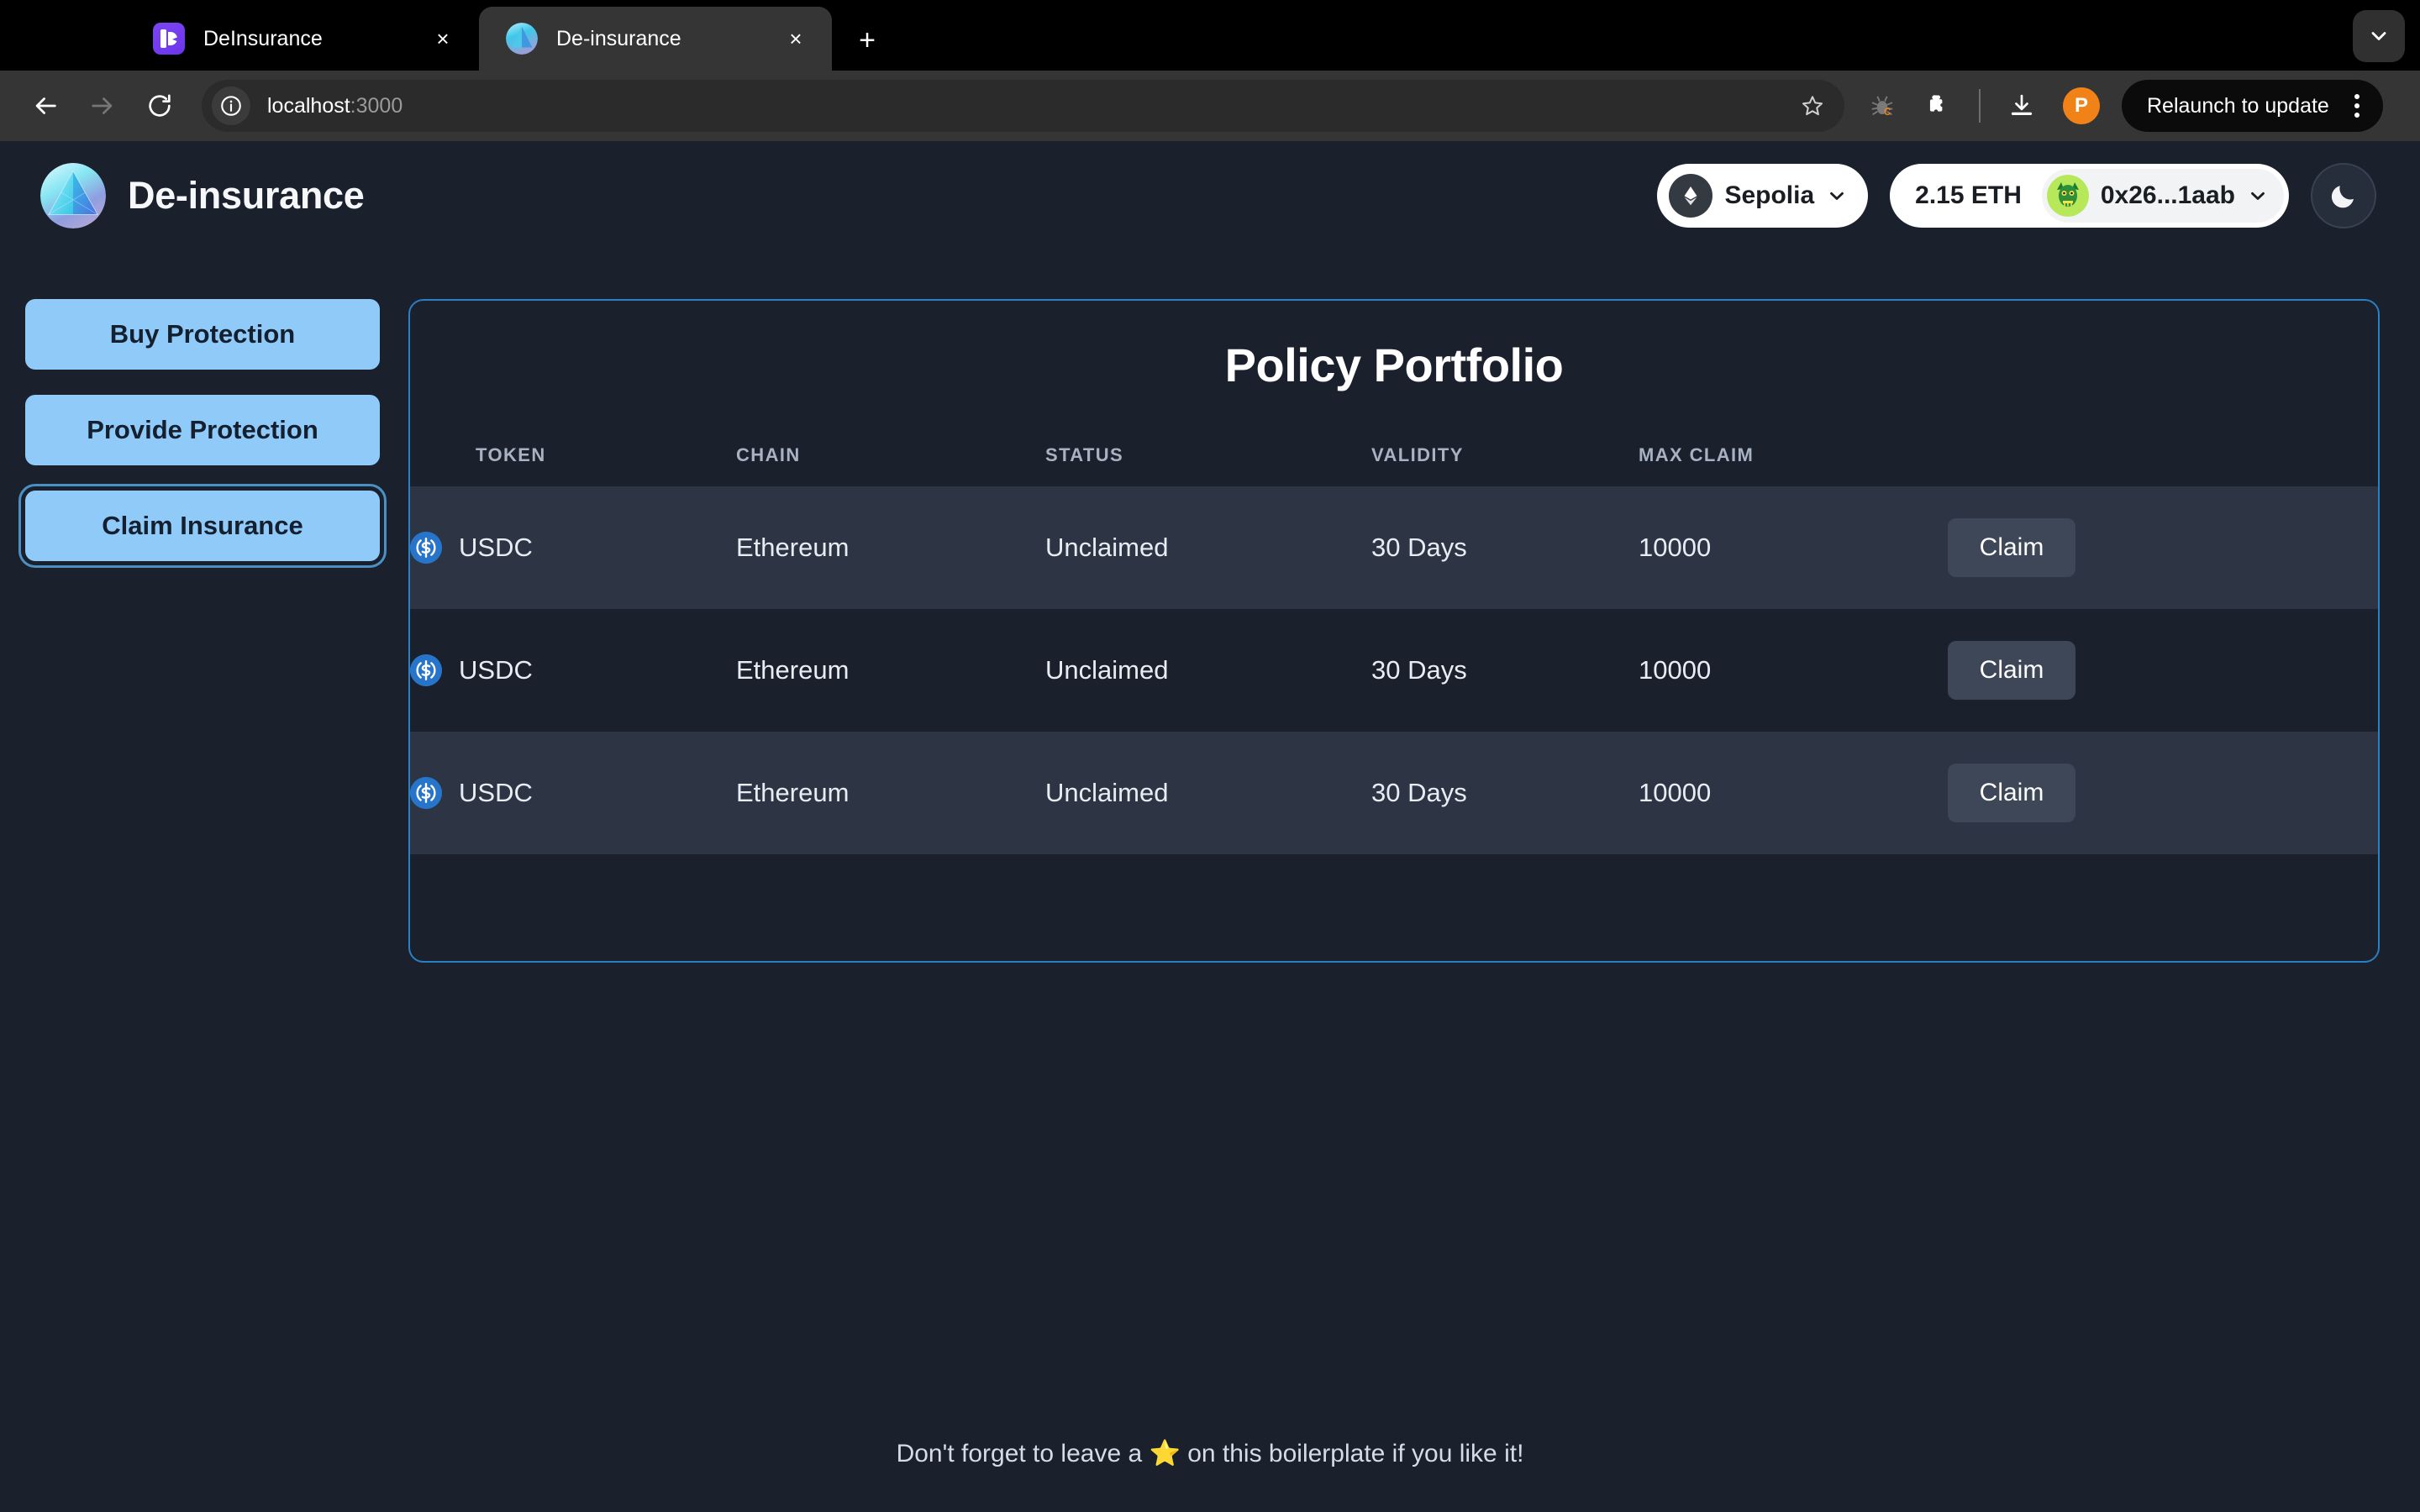 The image size is (2420, 1512). Describe the element at coordinates (376, 105) in the screenshot. I see `url-port: :3000` at that location.